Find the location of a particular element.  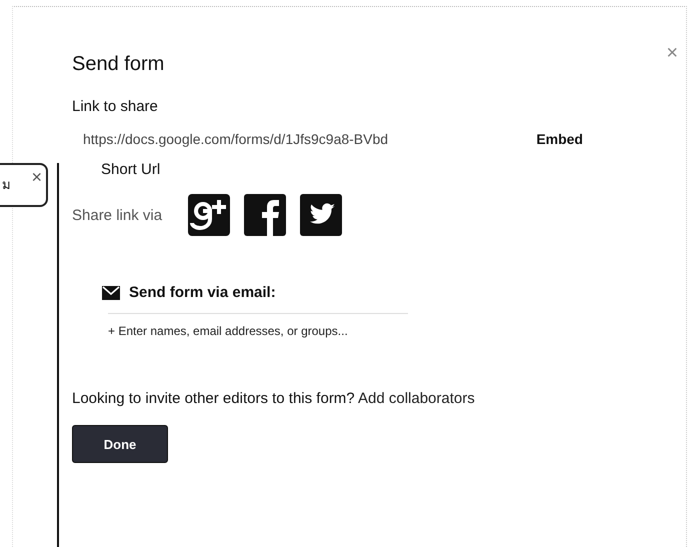

add-collaborators-link: Add collaborators is located at coordinates (416, 398).